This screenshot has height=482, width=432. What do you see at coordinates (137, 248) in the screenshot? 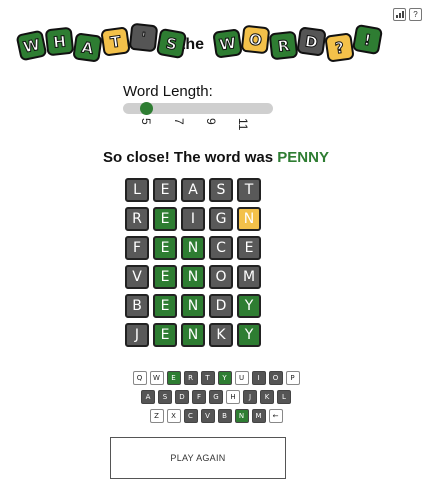
I see `letter-tile: F` at bounding box center [137, 248].